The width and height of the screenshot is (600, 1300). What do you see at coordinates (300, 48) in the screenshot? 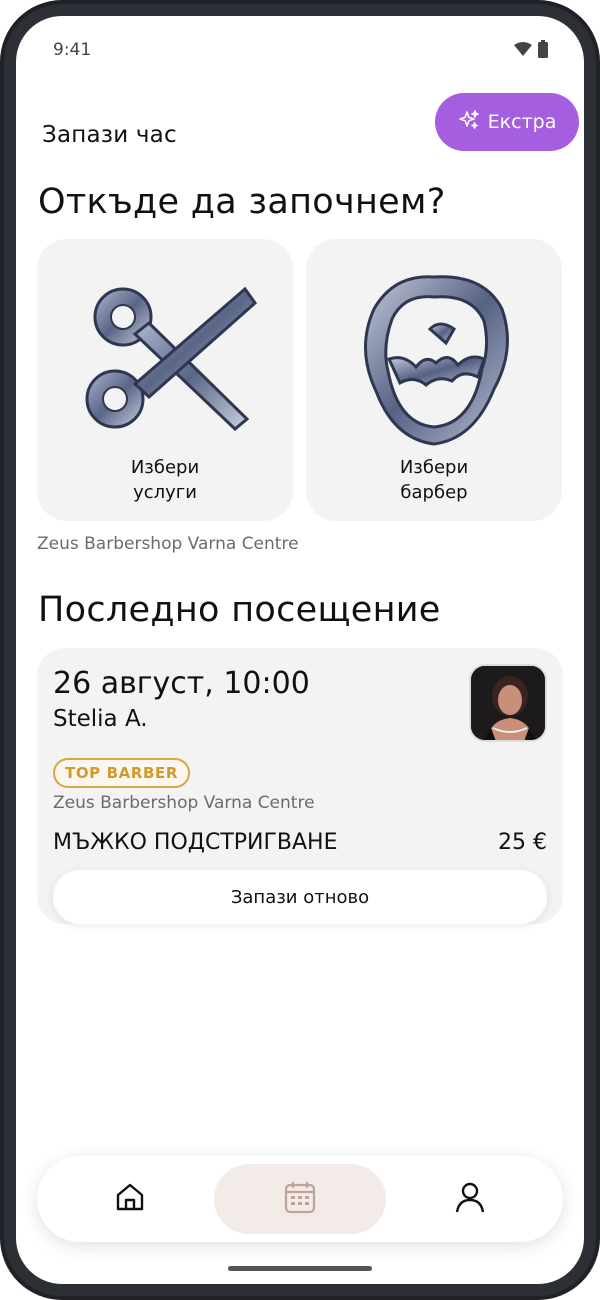
I see `status-bar: 9:41` at bounding box center [300, 48].